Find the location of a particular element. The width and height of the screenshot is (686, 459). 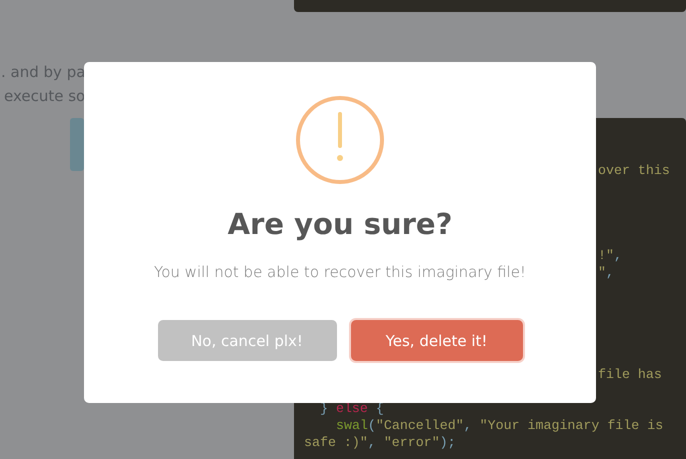

action-button is located at coordinates (77, 144).